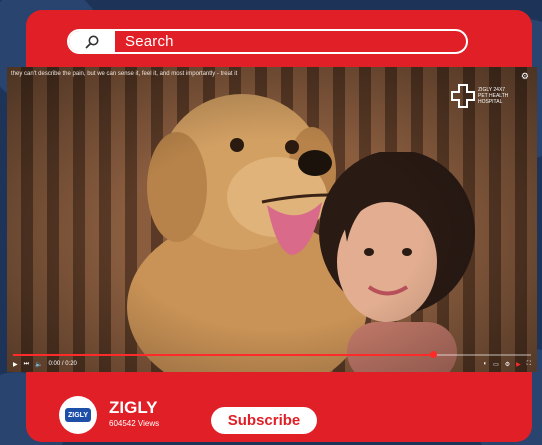  Describe the element at coordinates (490, 102) in the screenshot. I see `brand-line-3: HOSPITAL` at that location.